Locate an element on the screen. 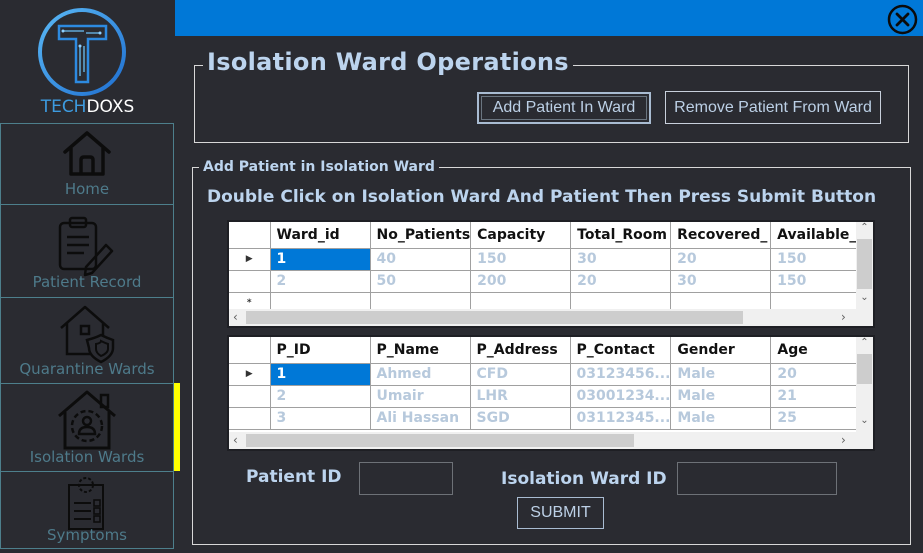 This screenshot has width=923, height=553. table-cell: 50 is located at coordinates (420, 281).